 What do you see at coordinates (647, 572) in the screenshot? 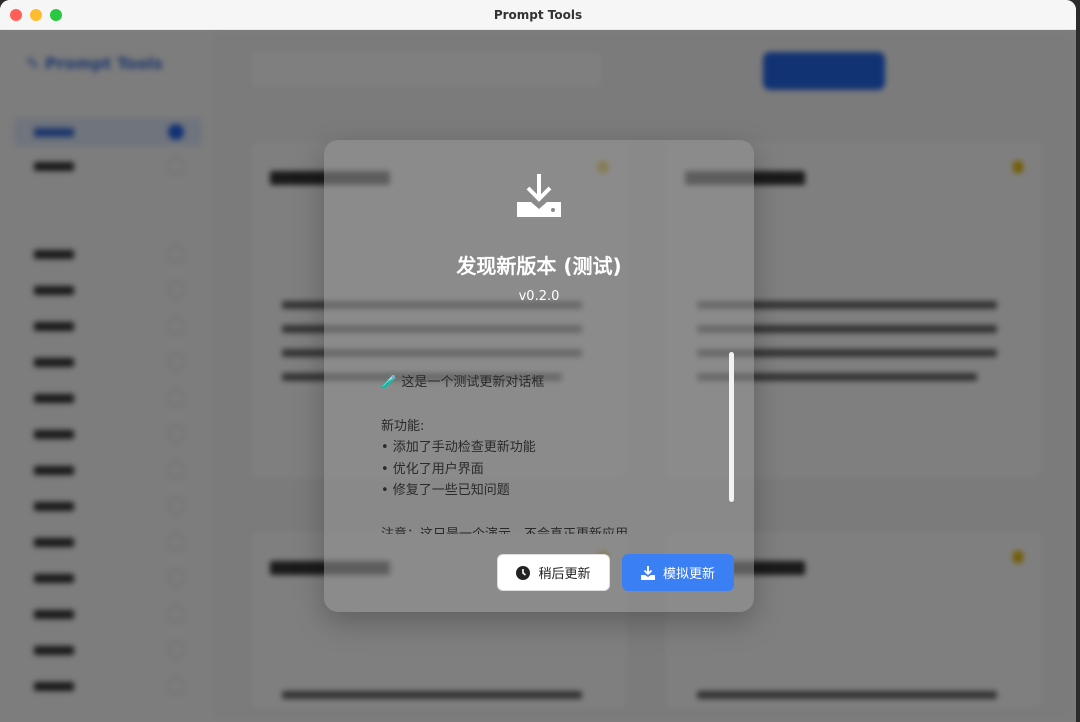
I see `download-icon` at bounding box center [647, 572].